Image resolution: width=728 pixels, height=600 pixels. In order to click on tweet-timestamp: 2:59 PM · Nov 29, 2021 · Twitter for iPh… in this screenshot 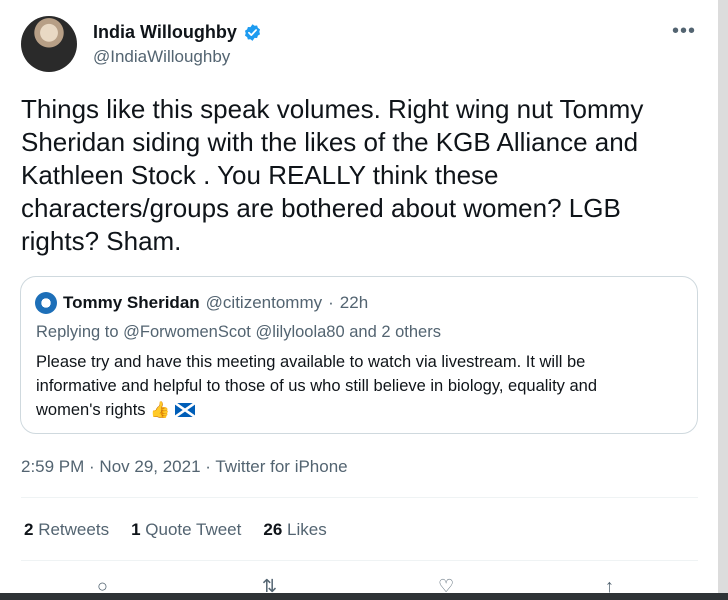, I will do `click(184, 467)`.